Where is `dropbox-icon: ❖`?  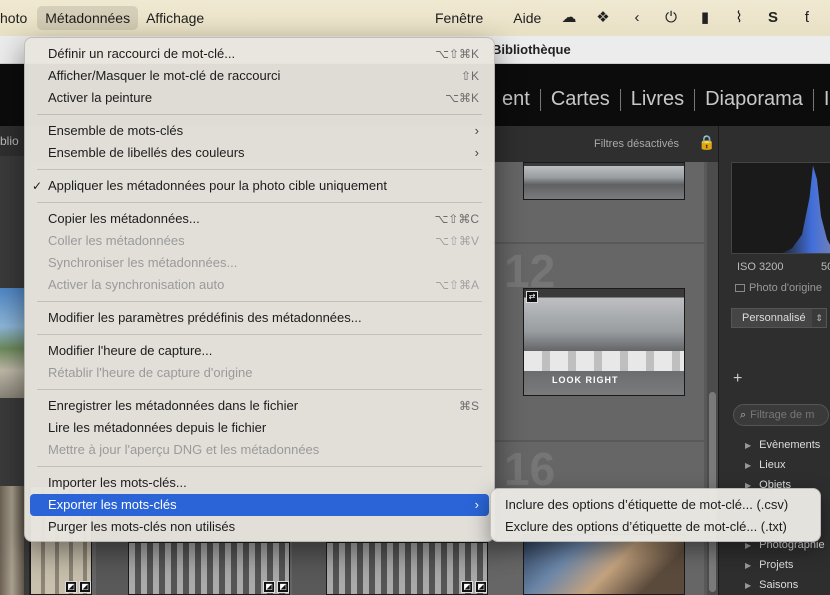
dropbox-icon: ❖ is located at coordinates (603, 18).